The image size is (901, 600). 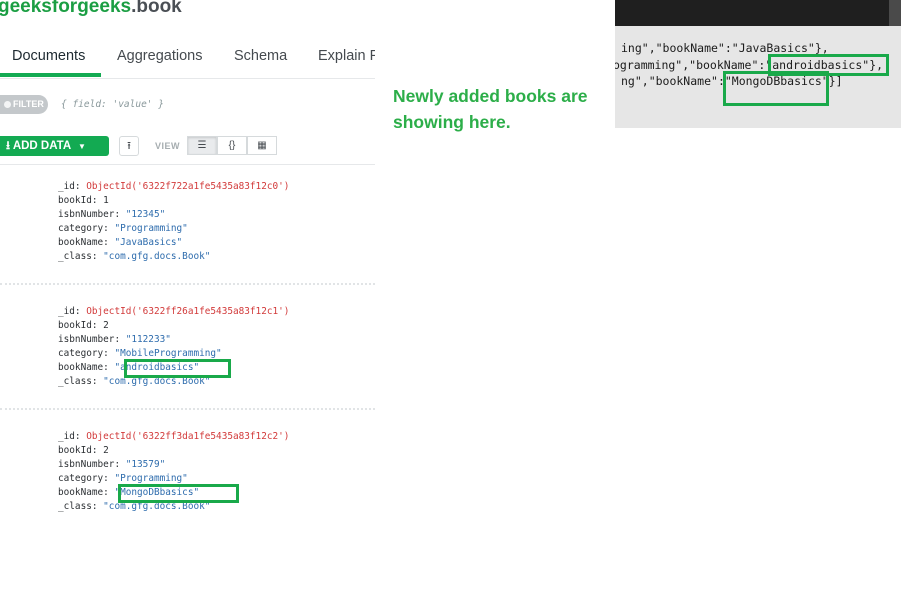 I want to click on filter-icon, so click(x=7, y=104).